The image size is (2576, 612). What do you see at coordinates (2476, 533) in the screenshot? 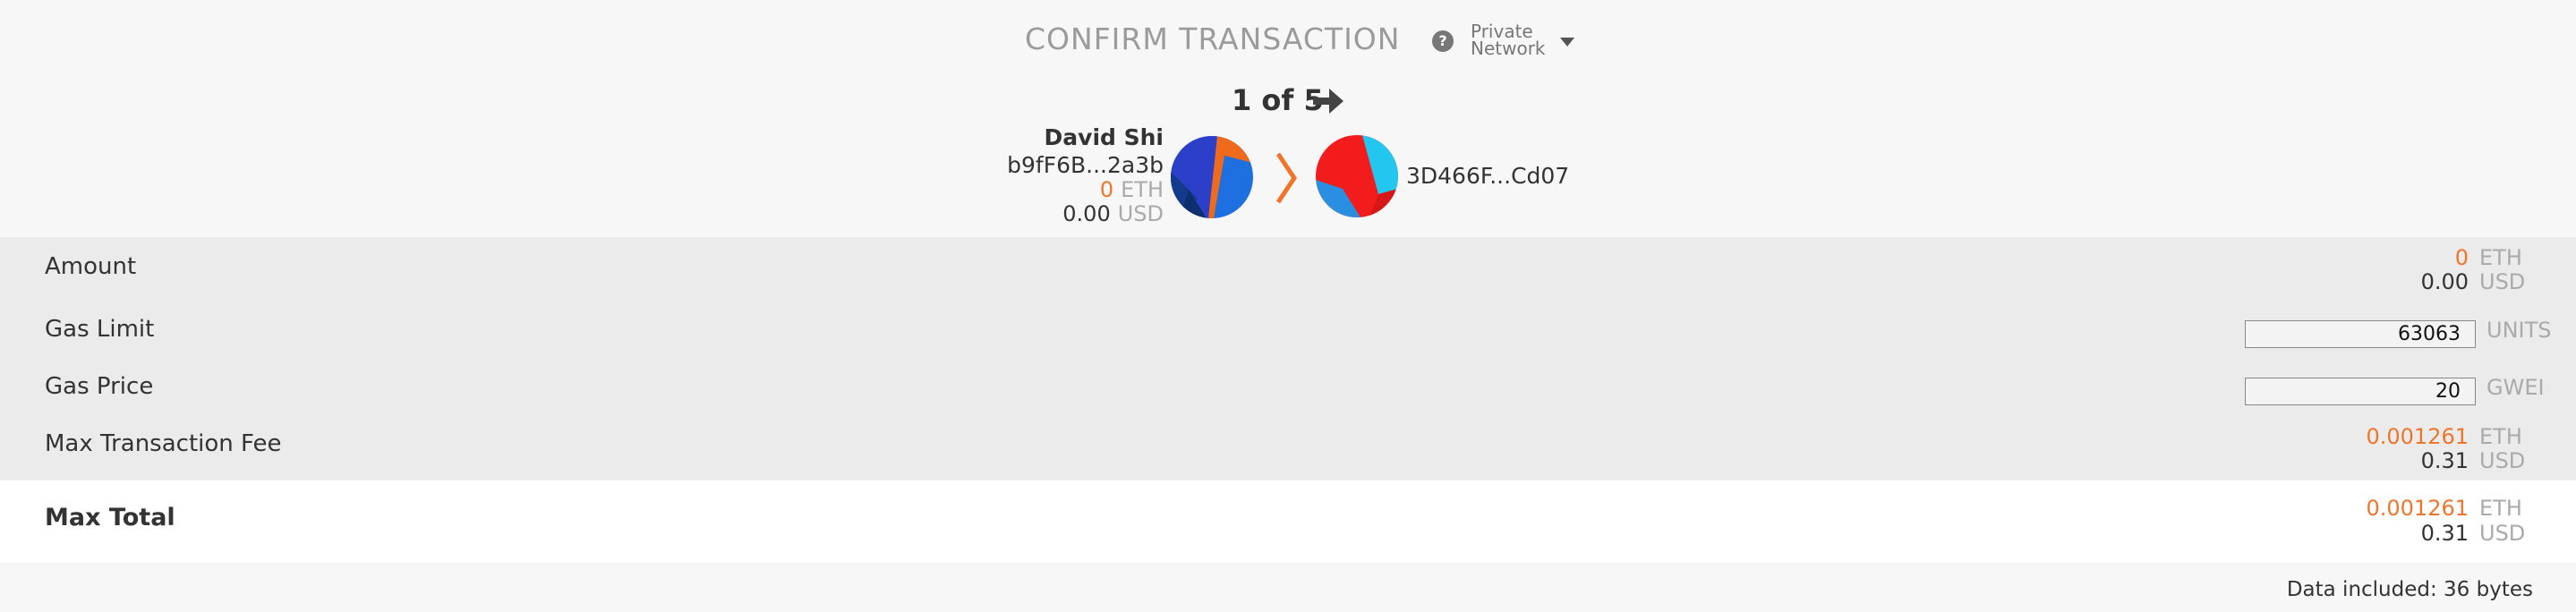
I see `max-total-usd: 0.31 USD` at bounding box center [2476, 533].